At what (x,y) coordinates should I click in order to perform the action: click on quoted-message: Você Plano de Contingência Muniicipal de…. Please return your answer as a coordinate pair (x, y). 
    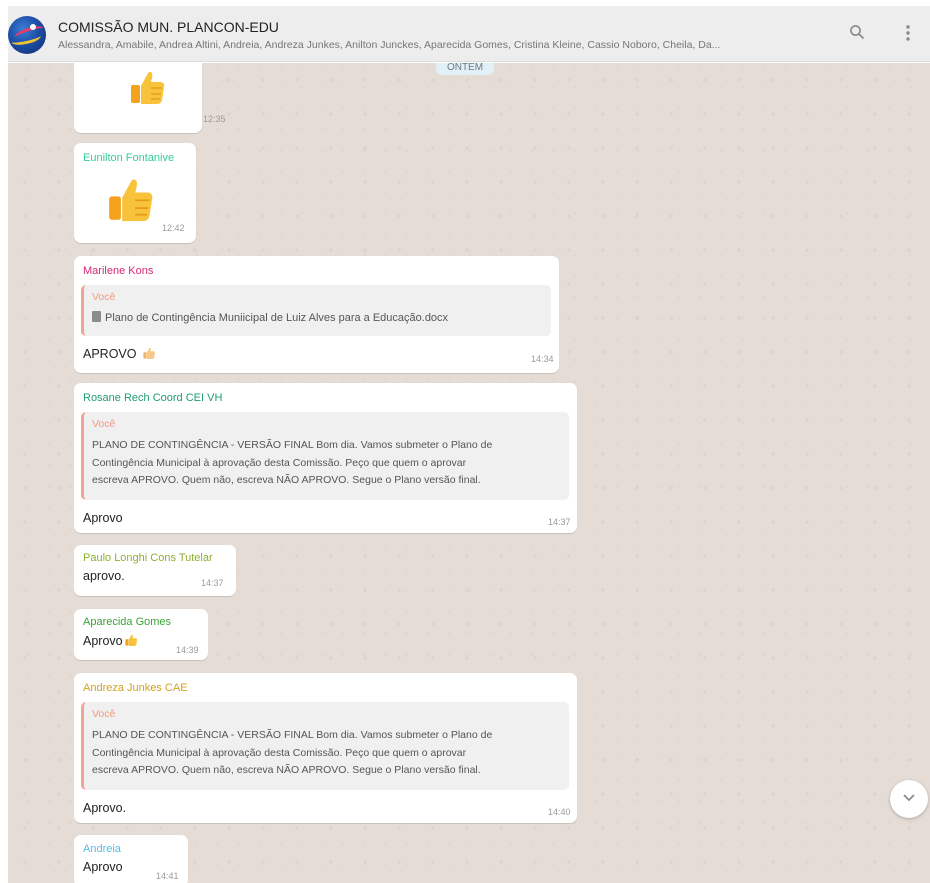
    Looking at the image, I should click on (316, 310).